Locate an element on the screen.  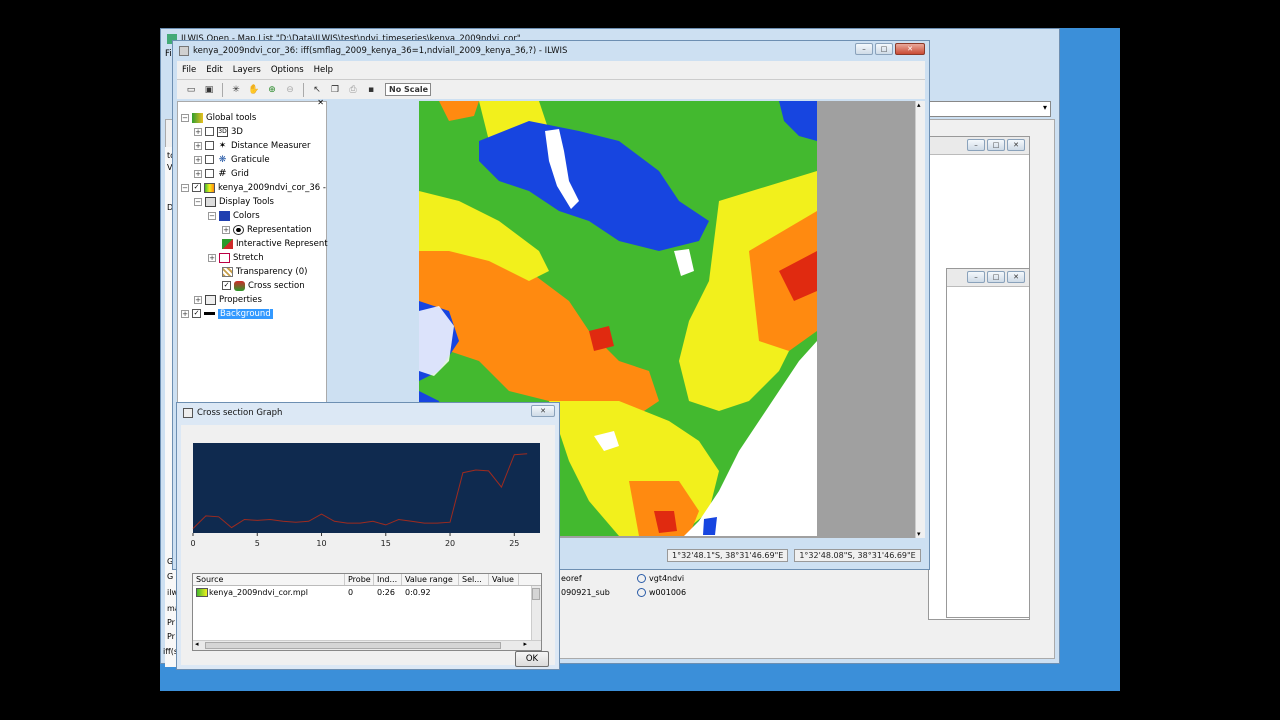
grid-icon: # is located at coordinates (222, 173).